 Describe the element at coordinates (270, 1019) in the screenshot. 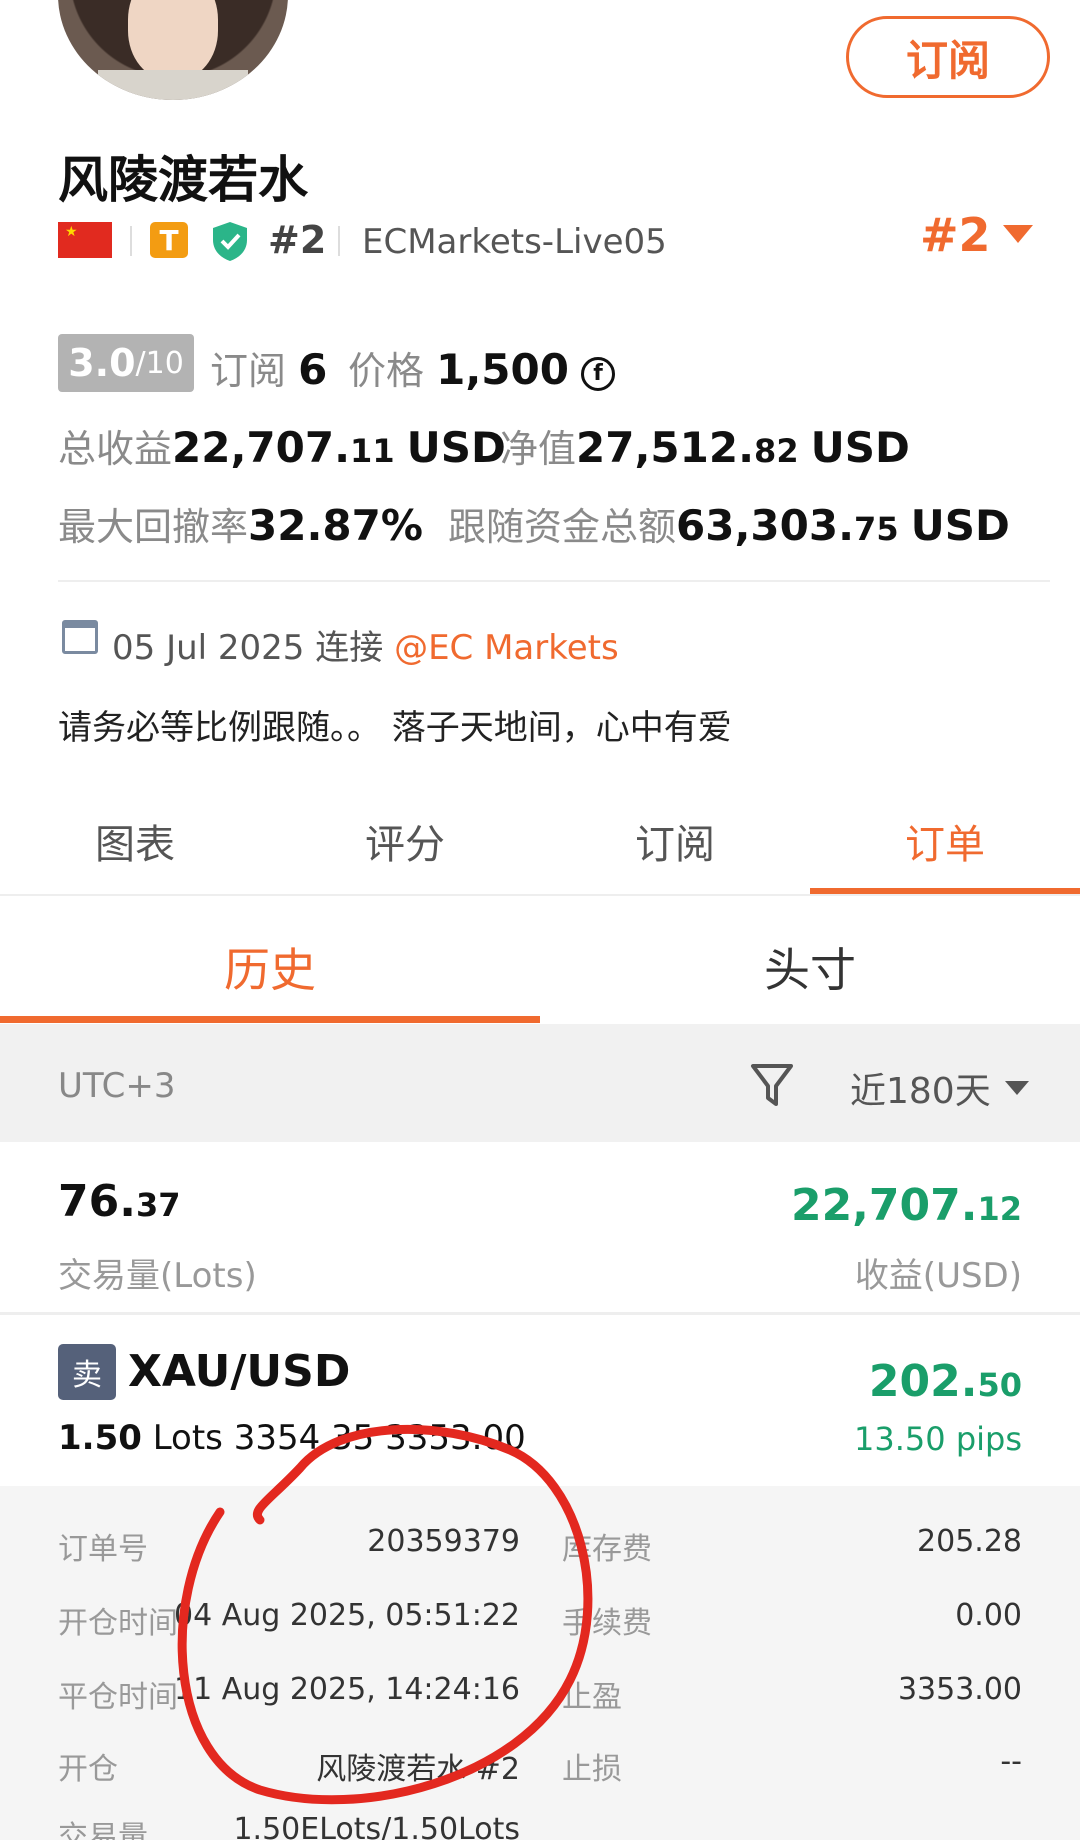

I see `active-subtab-indicator` at that location.